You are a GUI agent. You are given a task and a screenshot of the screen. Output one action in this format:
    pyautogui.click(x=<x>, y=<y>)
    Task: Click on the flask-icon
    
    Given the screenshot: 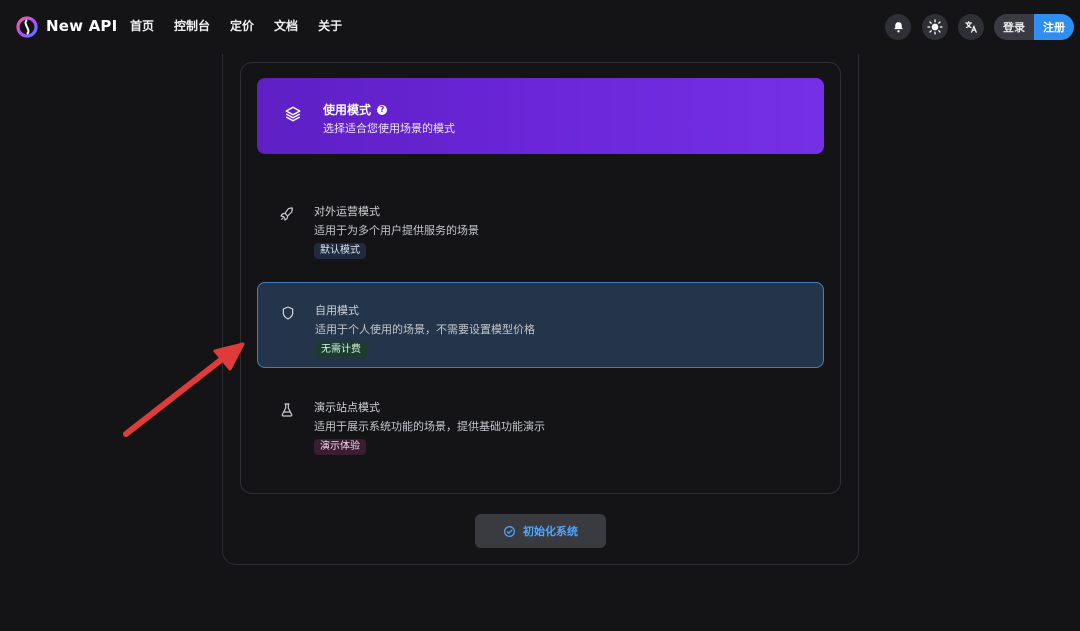 What is the action you would take?
    pyautogui.click(x=287, y=410)
    